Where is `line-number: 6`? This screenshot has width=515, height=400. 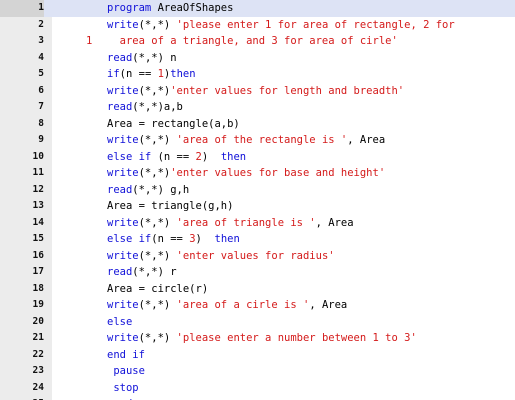 line-number: 6 is located at coordinates (41, 90).